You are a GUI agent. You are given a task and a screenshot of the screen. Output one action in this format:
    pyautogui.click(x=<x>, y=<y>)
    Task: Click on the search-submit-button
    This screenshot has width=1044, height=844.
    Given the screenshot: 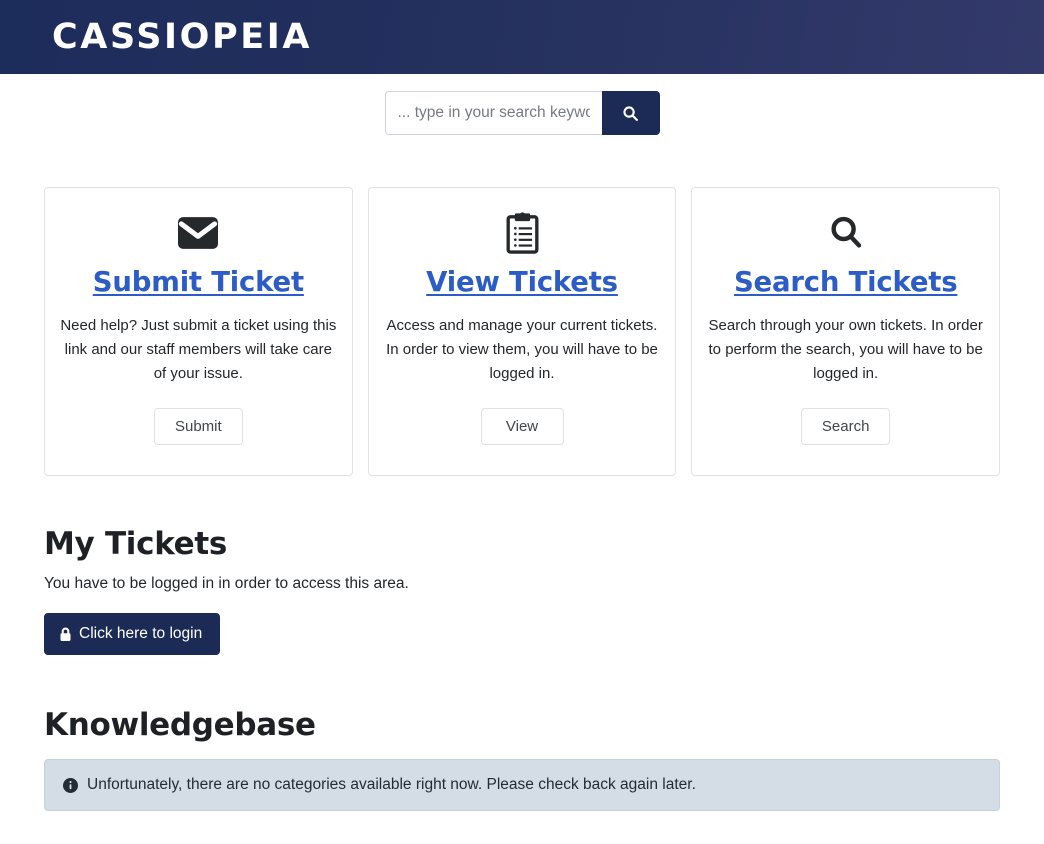 What is the action you would take?
    pyautogui.click(x=630, y=113)
    